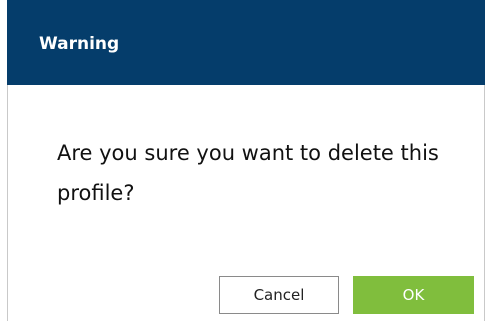 This screenshot has height=321, width=485. What do you see at coordinates (79, 44) in the screenshot?
I see `dialog-title: Warning` at bounding box center [79, 44].